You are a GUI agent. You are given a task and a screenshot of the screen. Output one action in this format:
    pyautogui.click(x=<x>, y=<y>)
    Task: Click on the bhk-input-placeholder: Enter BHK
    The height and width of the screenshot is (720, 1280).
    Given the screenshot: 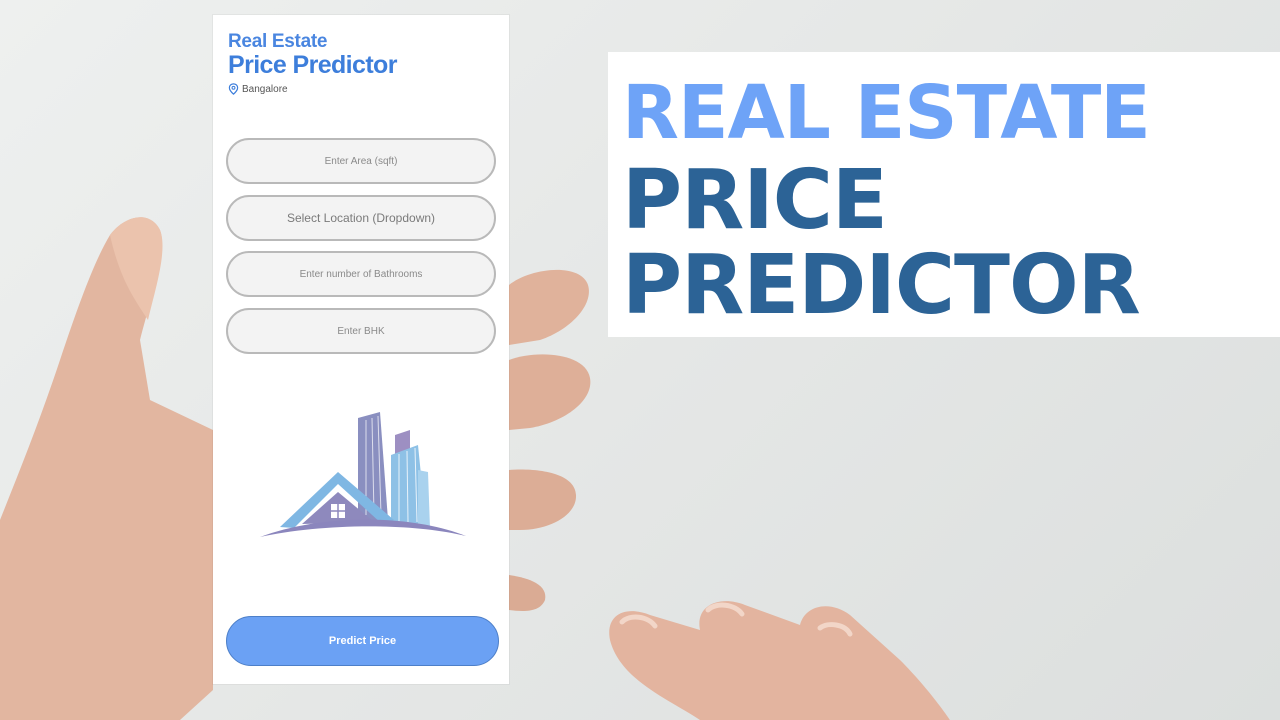 What is the action you would take?
    pyautogui.click(x=361, y=331)
    